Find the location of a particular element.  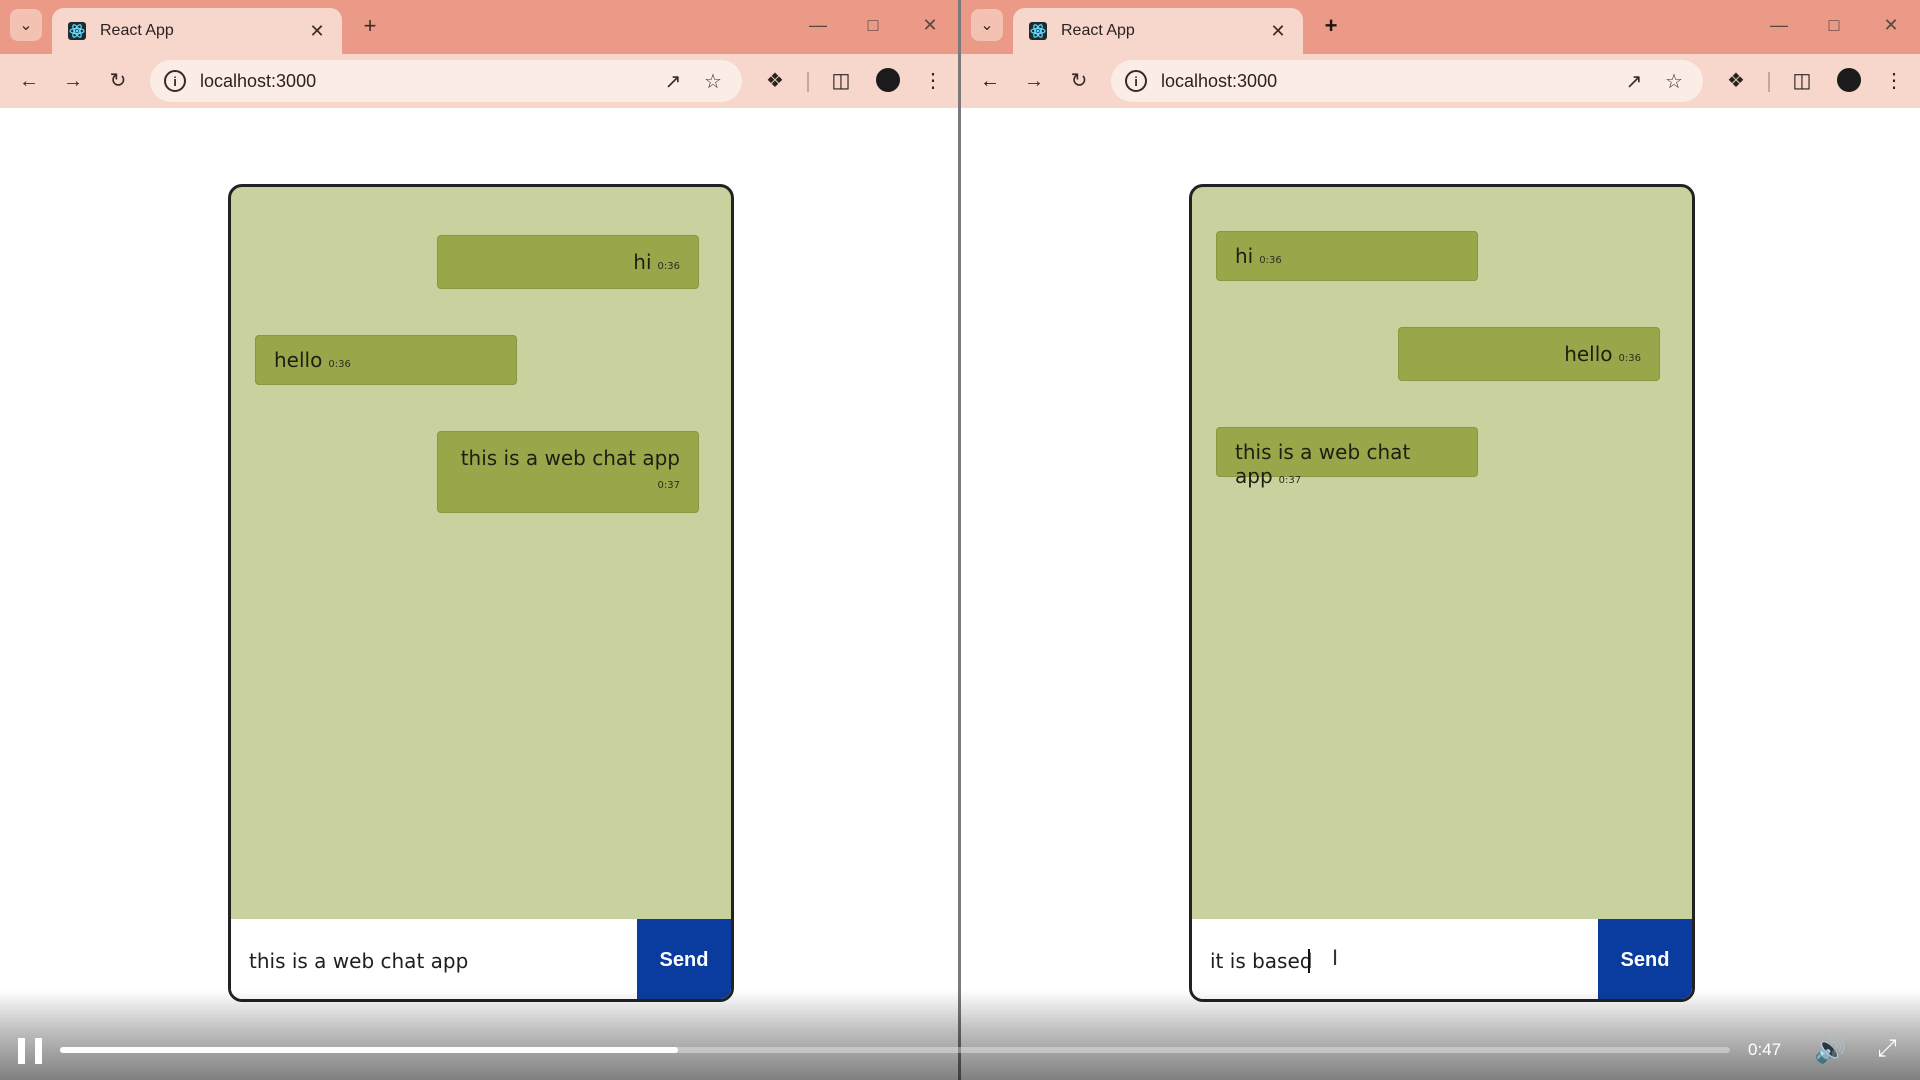

pause-icon is located at coordinates (30, 1051).